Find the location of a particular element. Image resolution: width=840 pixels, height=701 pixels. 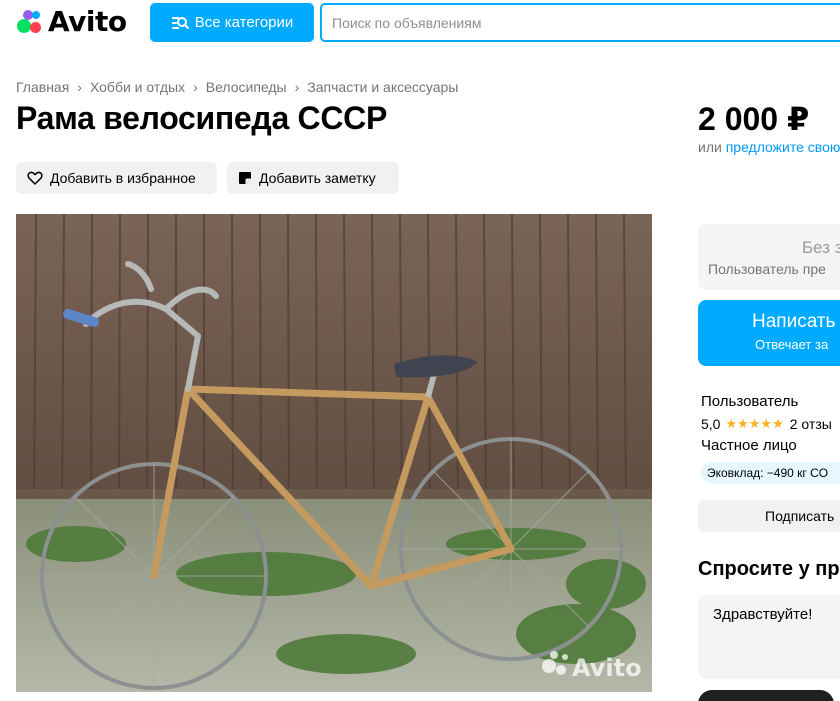

breadcrumb-home: Главная is located at coordinates (42, 87).